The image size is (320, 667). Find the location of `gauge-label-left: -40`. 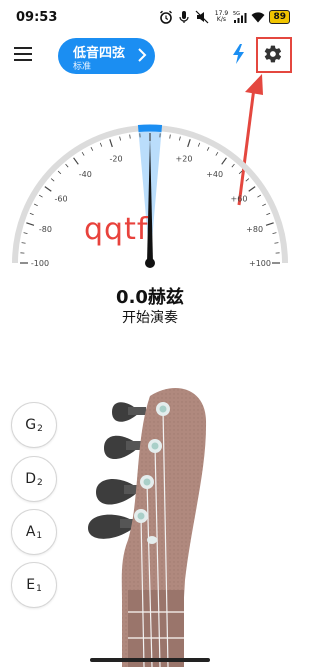

gauge-label-left: -40 is located at coordinates (85, 174).